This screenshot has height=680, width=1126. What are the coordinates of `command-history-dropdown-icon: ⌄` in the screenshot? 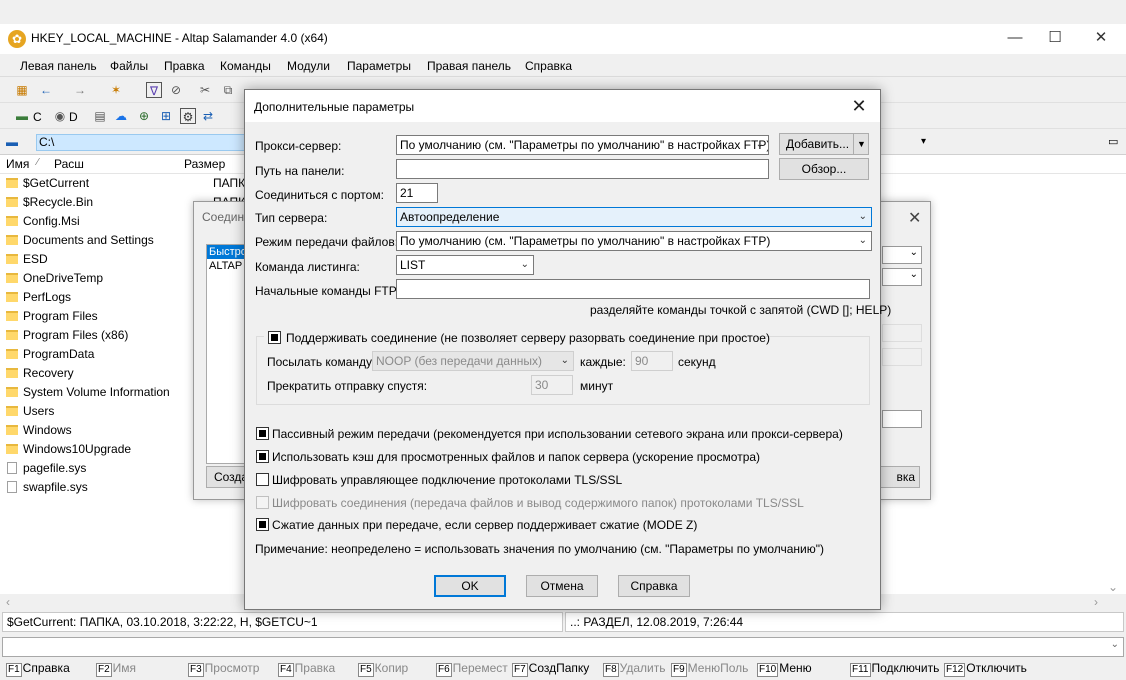 It's located at (1115, 644).